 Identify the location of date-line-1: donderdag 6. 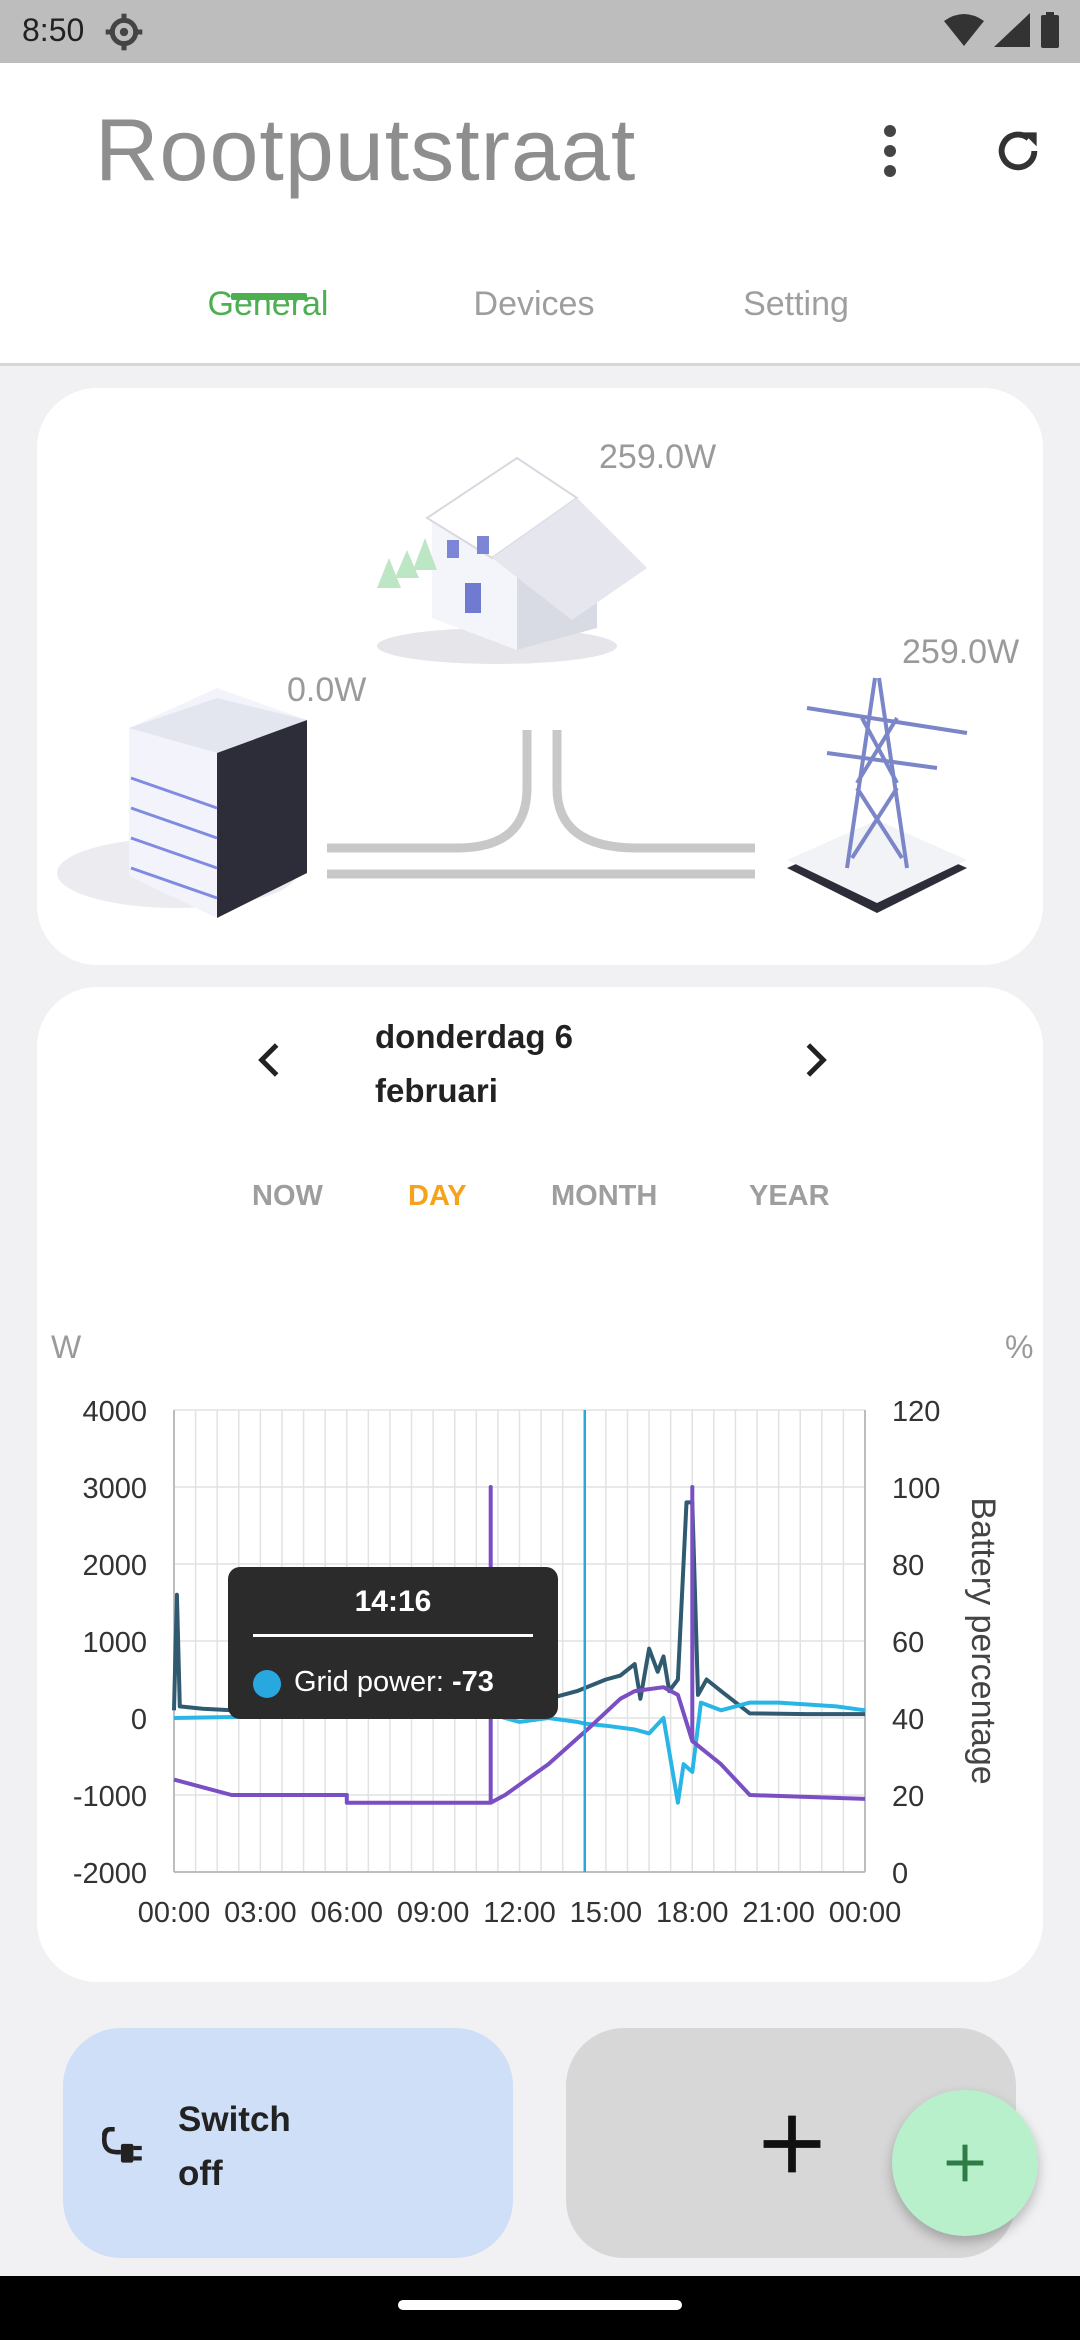
(474, 1036).